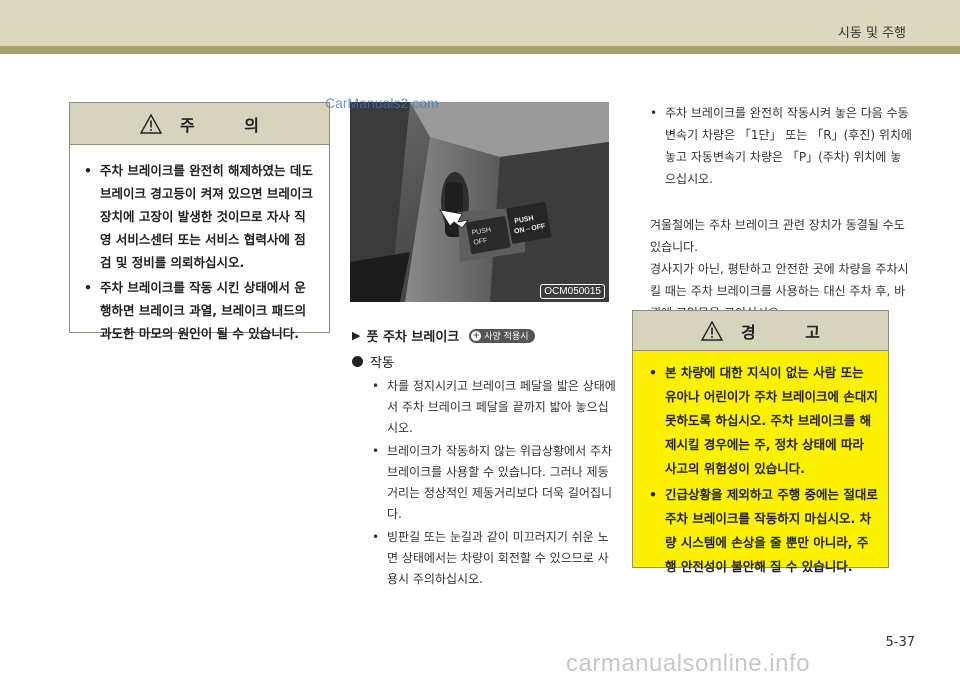  What do you see at coordinates (777, 236) in the screenshot?
I see `winter-paragraph: 겨울철에는 주차 브레이크 관련 장치가 동결될 수도 있습니다.` at bounding box center [777, 236].